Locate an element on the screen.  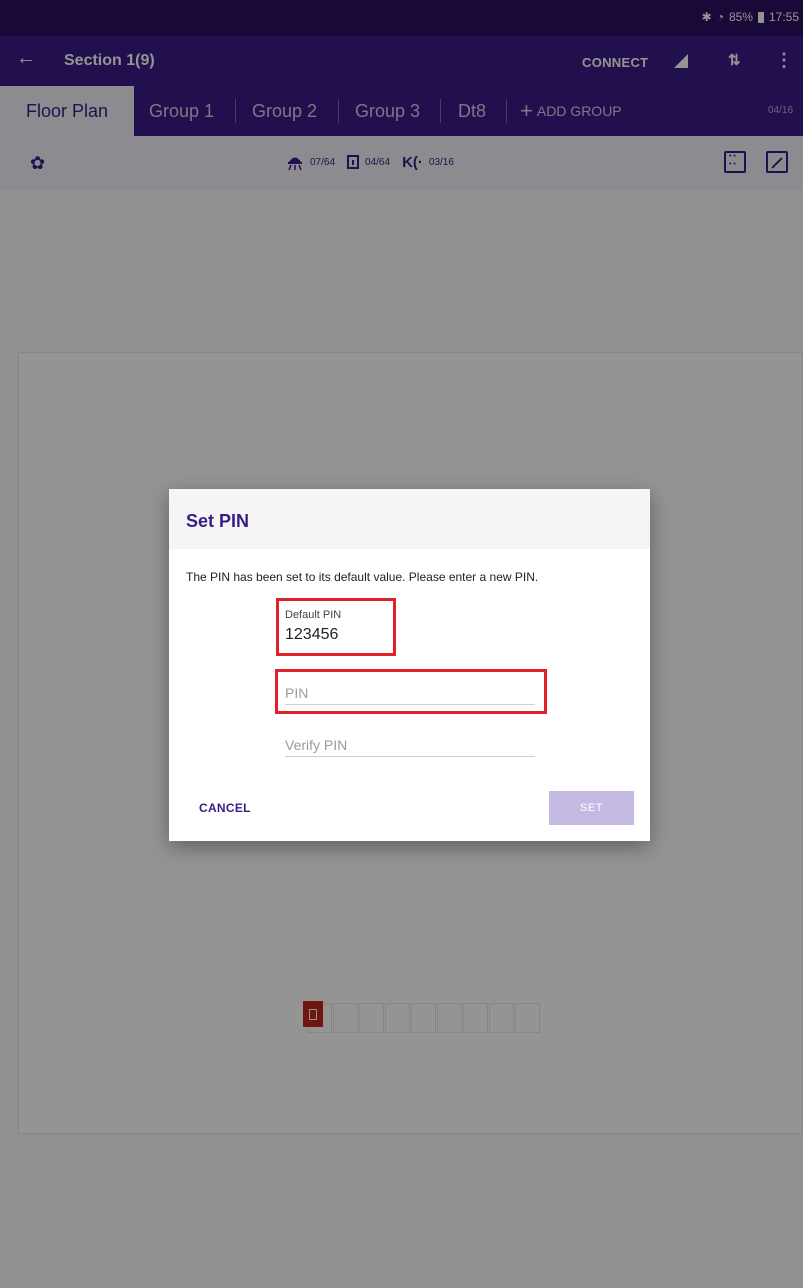
pin-input is located at coordinates (410, 695).